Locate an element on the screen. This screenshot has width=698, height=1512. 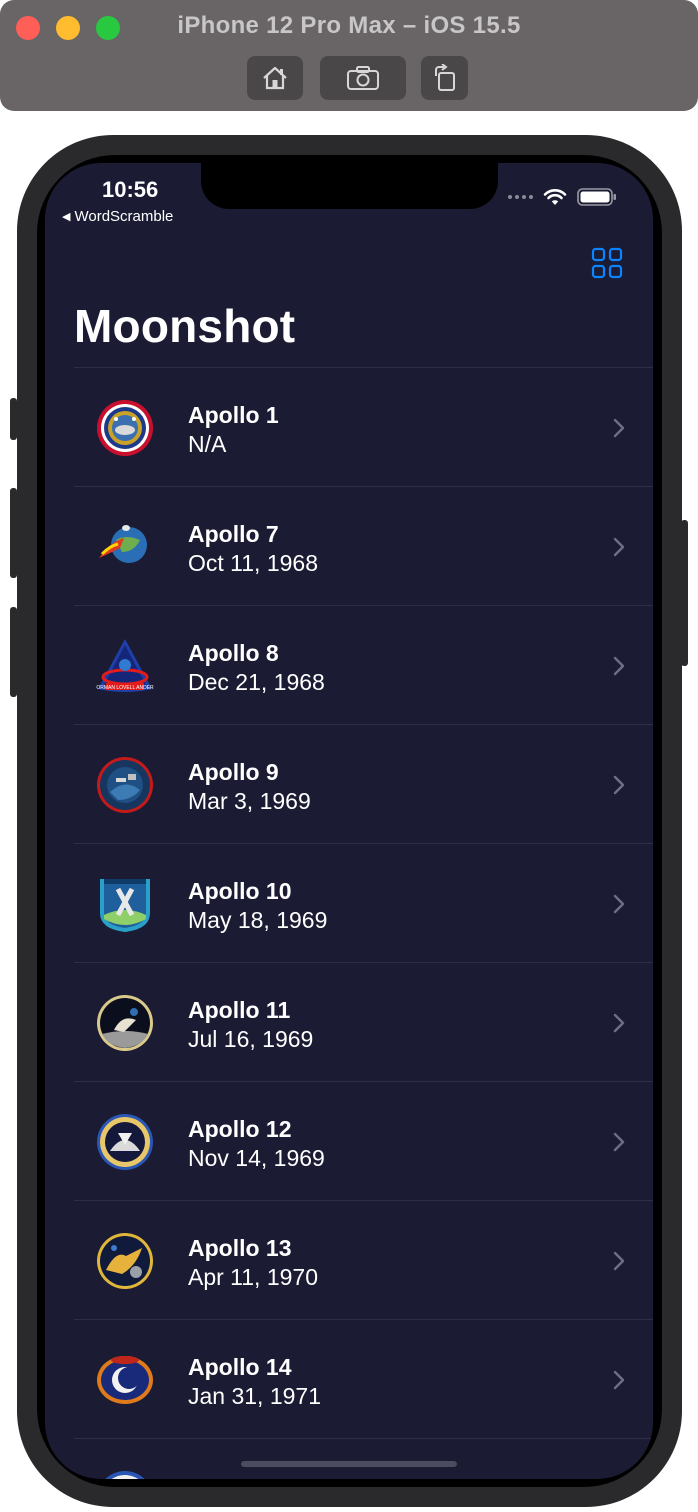
list-item: Apollo 7 Oct 11, 1968 is located at coordinates (363, 545).